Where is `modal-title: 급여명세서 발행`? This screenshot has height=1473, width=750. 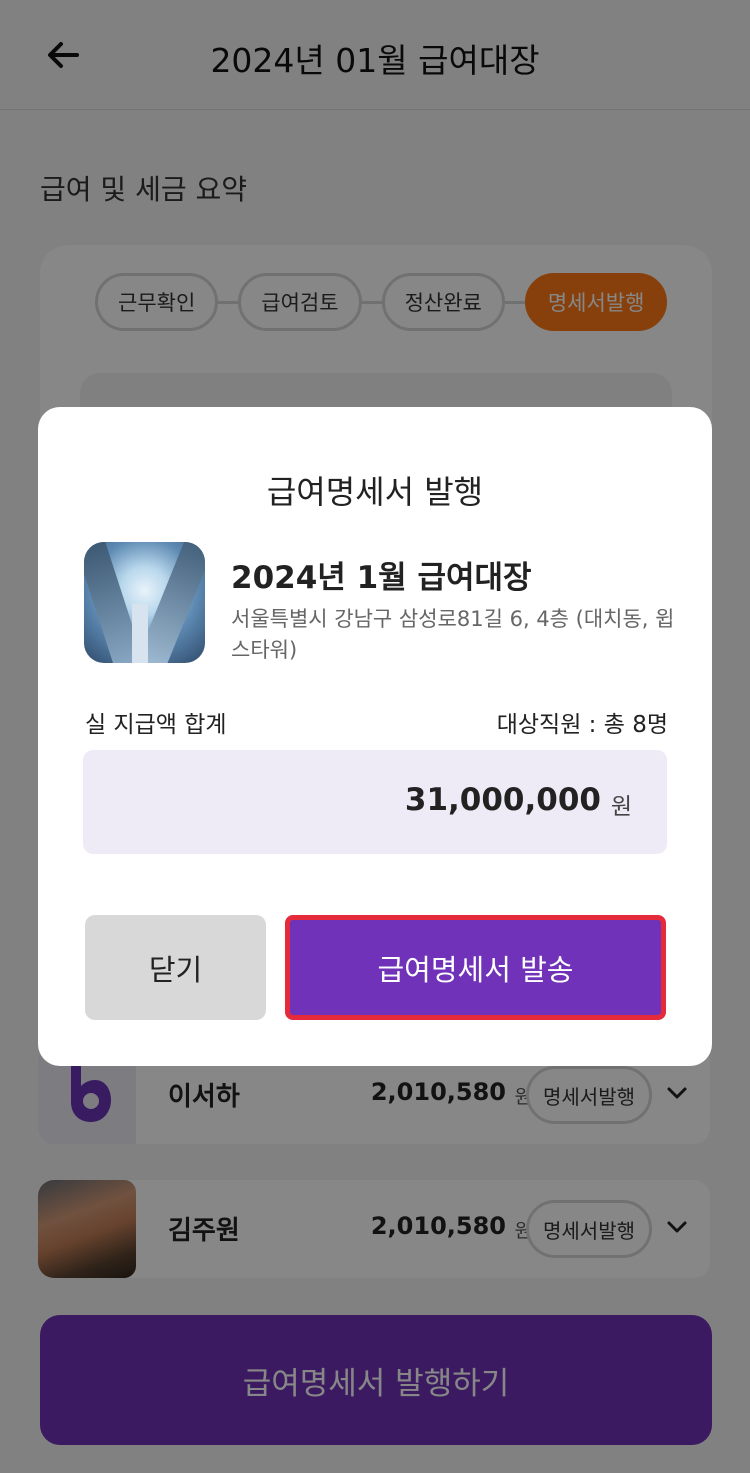
modal-title: 급여명세서 발행 is located at coordinates (375, 492).